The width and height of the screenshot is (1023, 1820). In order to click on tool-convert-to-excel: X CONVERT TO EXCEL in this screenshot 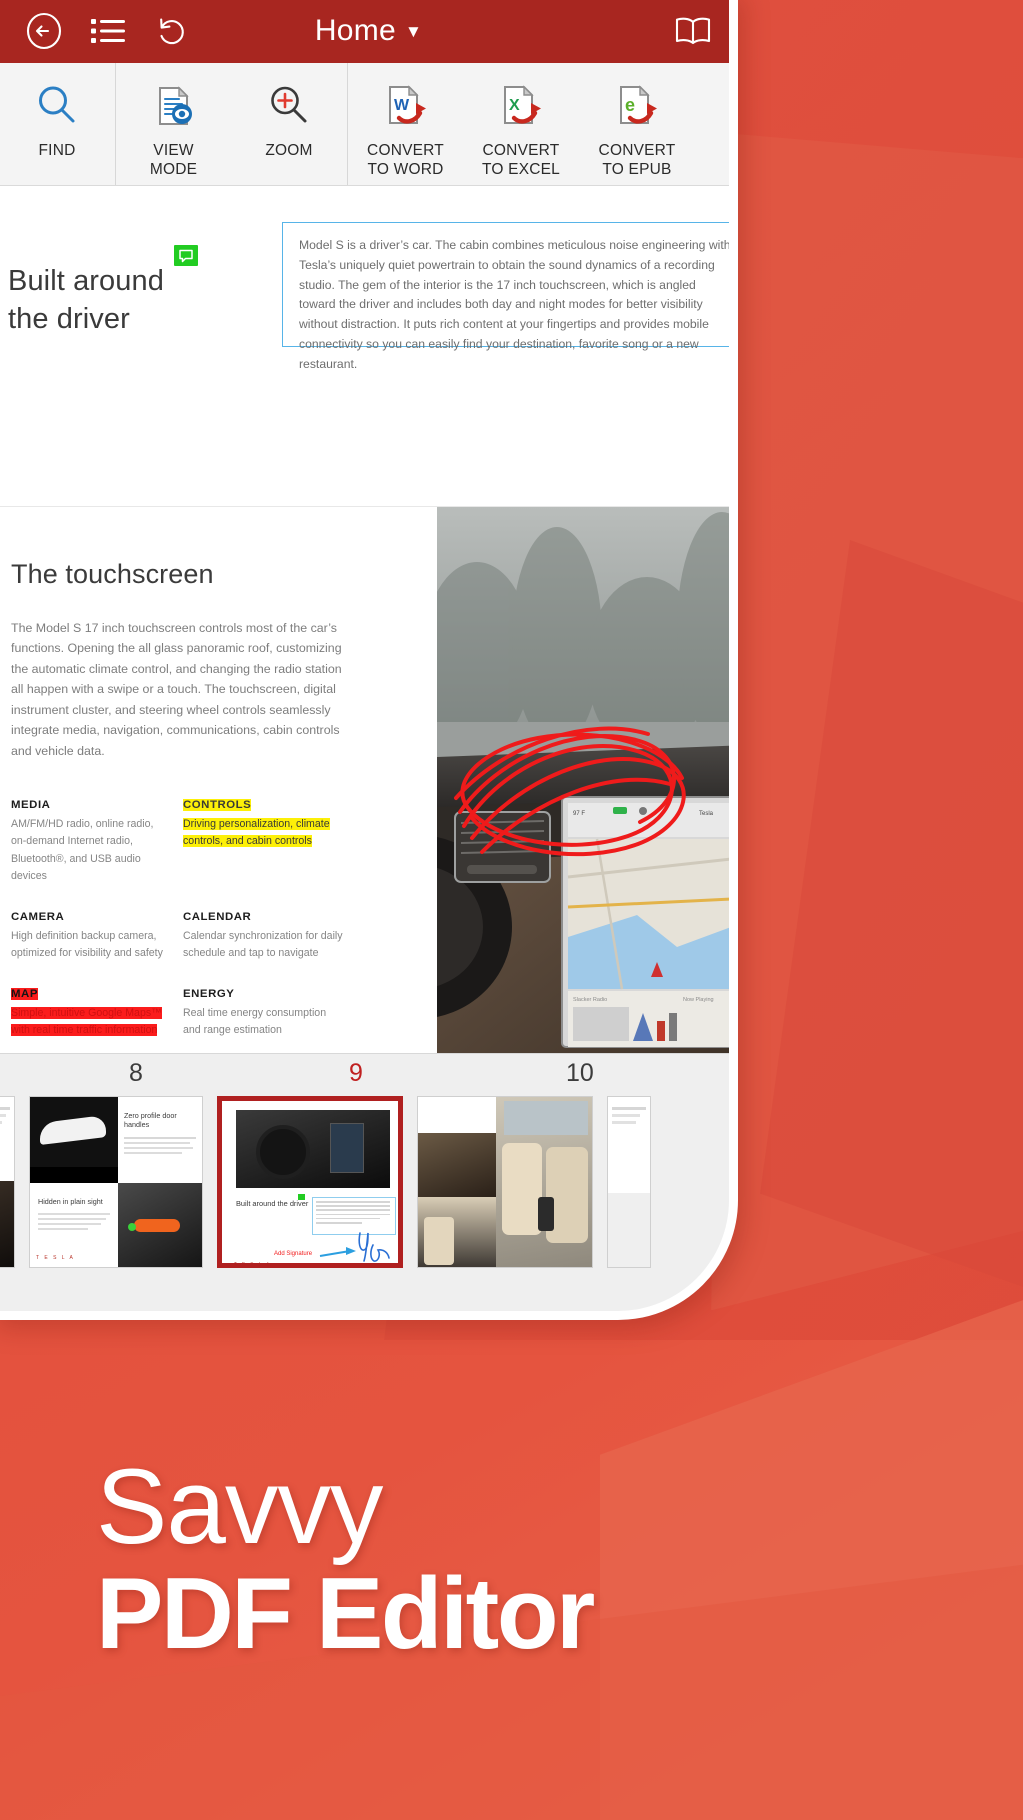, I will do `click(521, 124)`.